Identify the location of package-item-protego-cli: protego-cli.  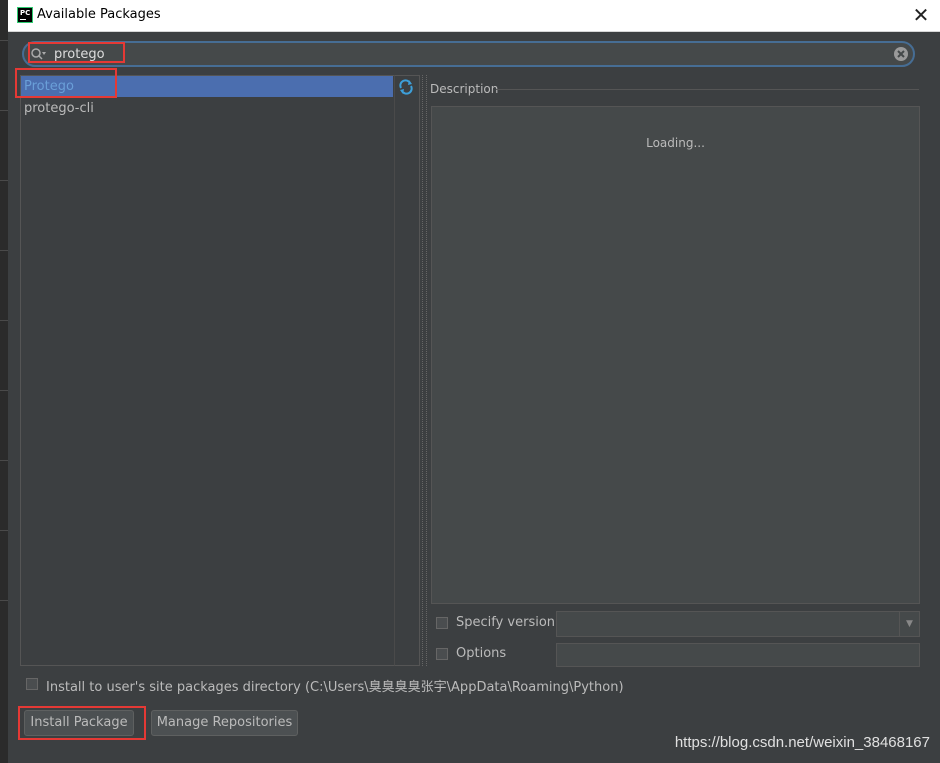
(207, 108).